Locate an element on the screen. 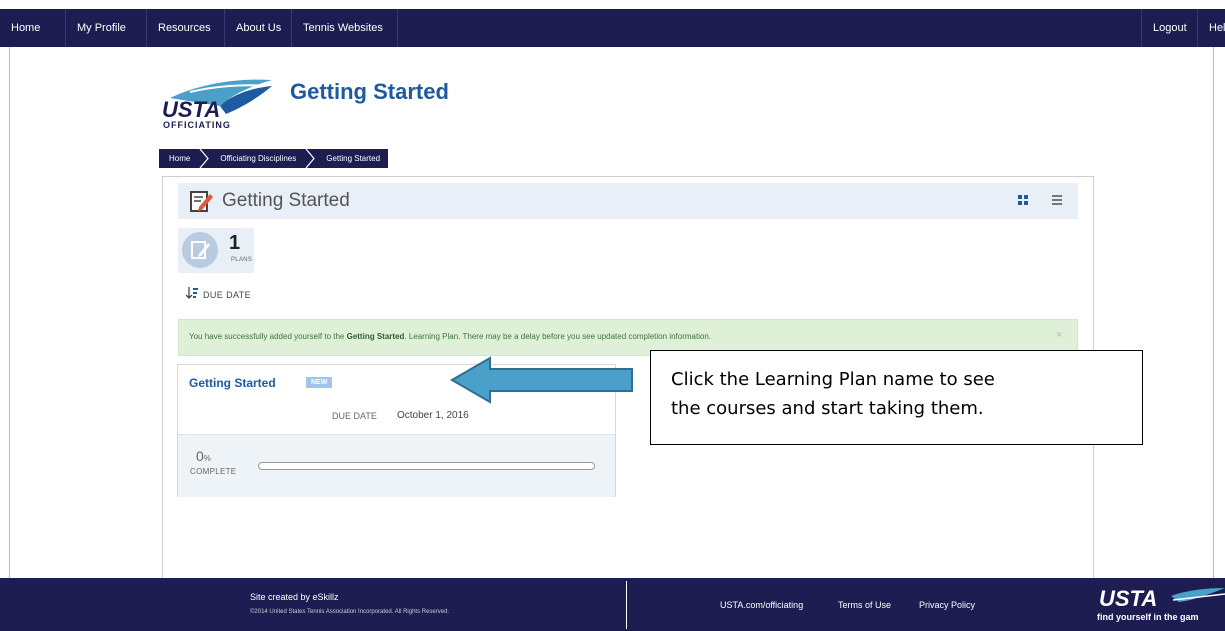  page-frame-right-border is located at coordinates (1213, 312).